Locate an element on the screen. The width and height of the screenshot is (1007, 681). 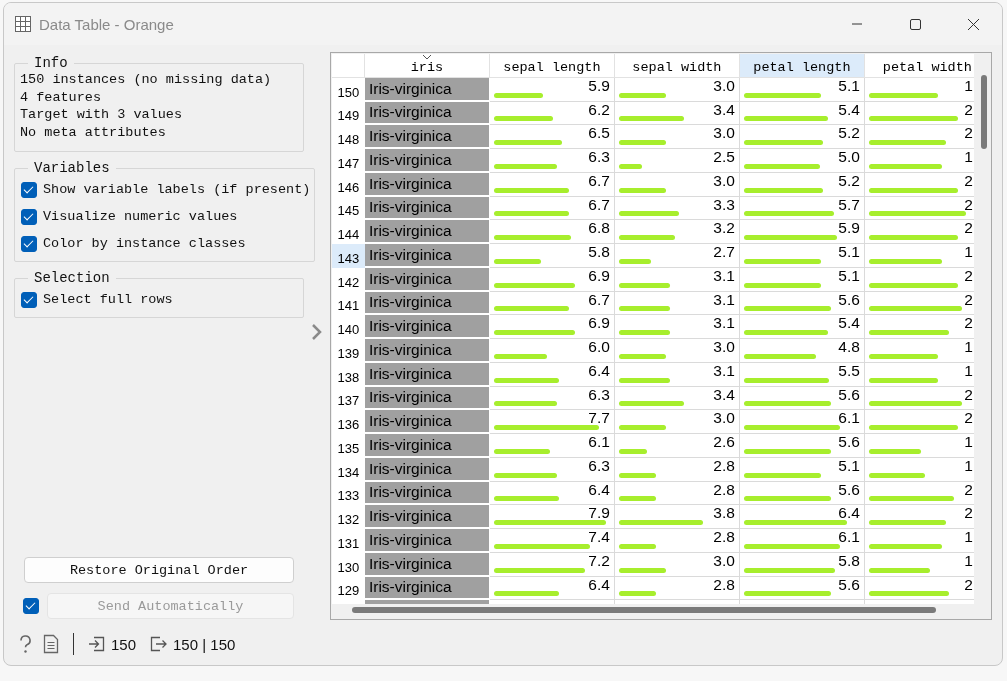
input-count: 150 is located at coordinates (124, 644).